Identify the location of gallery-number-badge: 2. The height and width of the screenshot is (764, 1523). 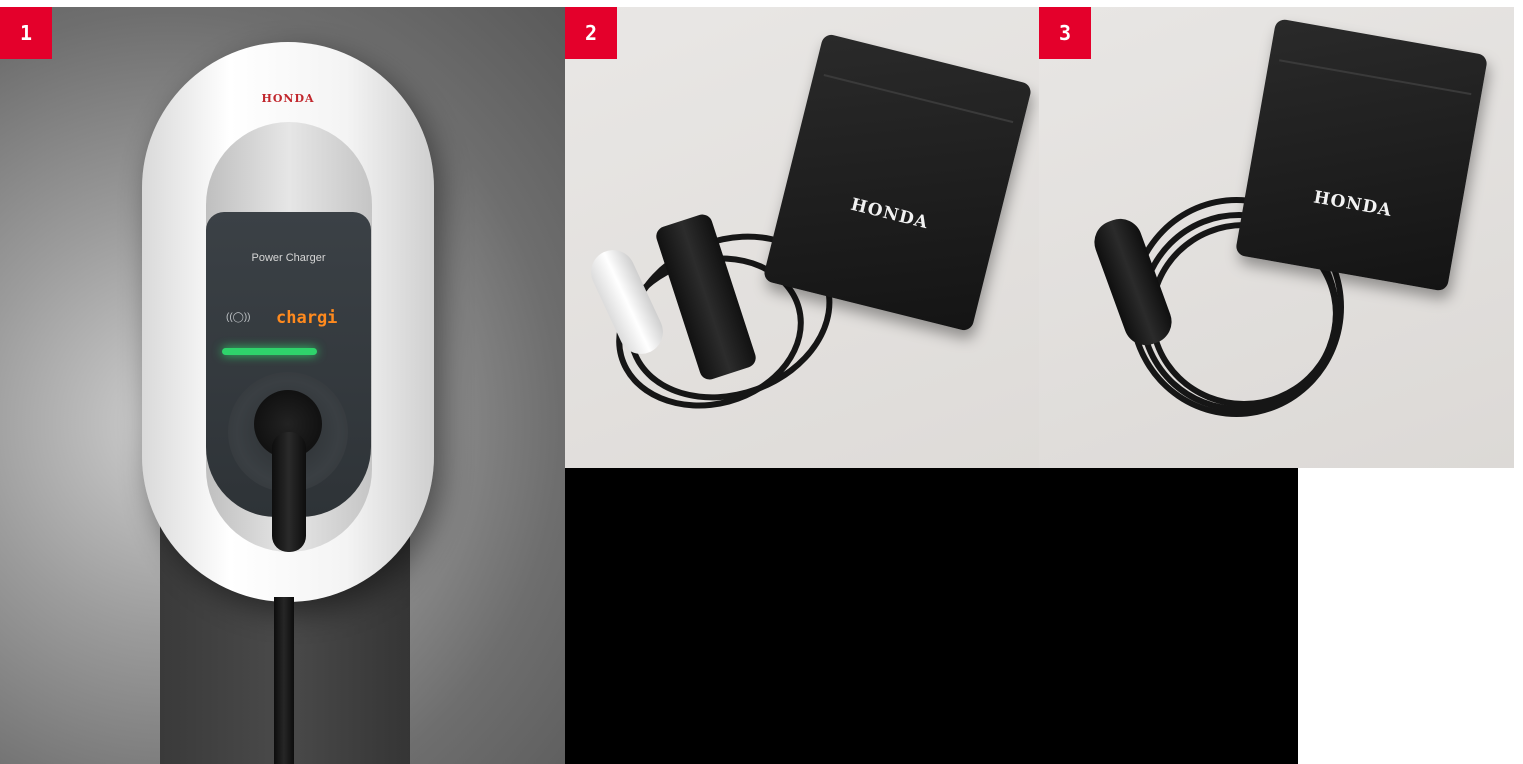
(591, 33).